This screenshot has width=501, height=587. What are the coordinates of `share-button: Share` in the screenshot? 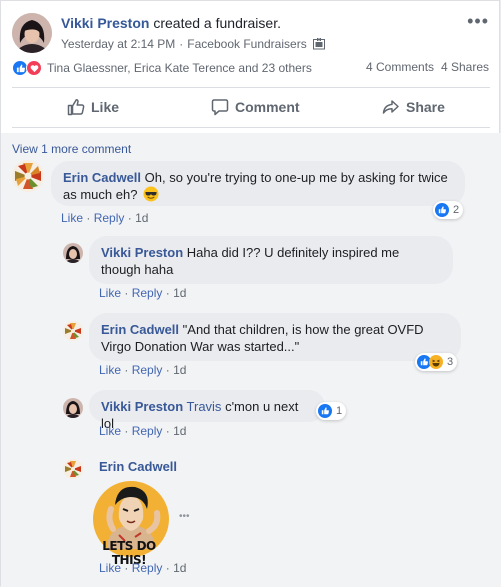 It's located at (413, 107).